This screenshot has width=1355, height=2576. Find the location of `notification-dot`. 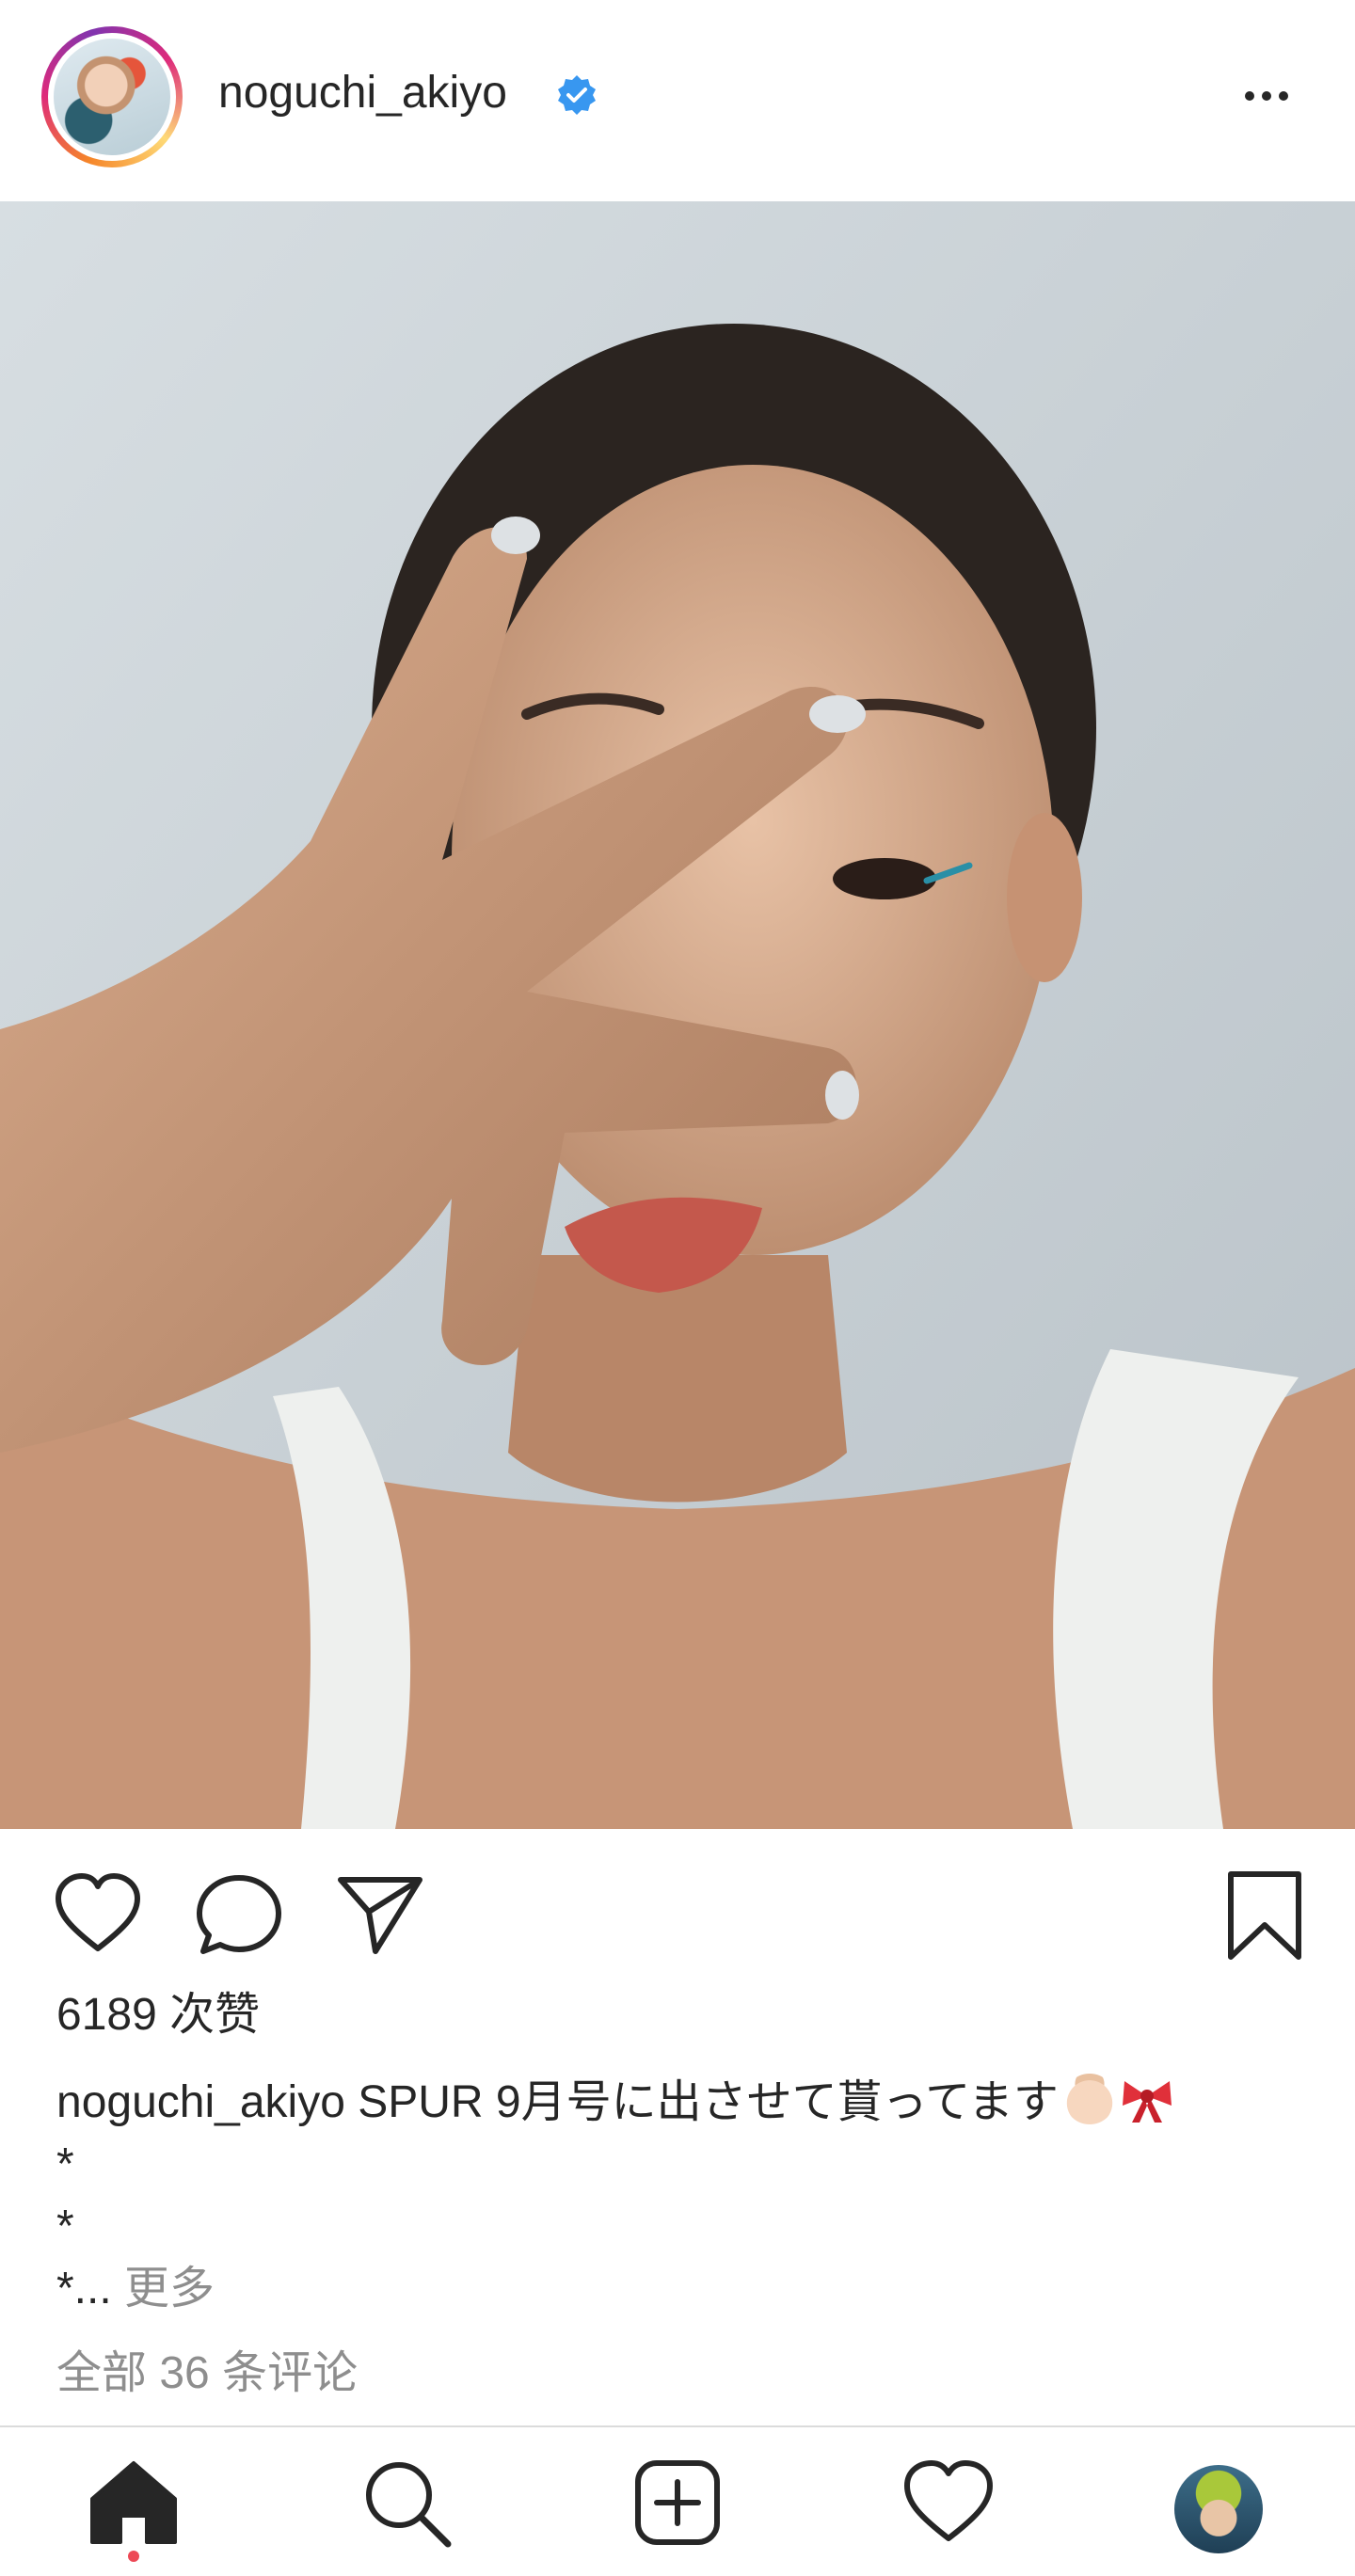

notification-dot is located at coordinates (133, 2557).